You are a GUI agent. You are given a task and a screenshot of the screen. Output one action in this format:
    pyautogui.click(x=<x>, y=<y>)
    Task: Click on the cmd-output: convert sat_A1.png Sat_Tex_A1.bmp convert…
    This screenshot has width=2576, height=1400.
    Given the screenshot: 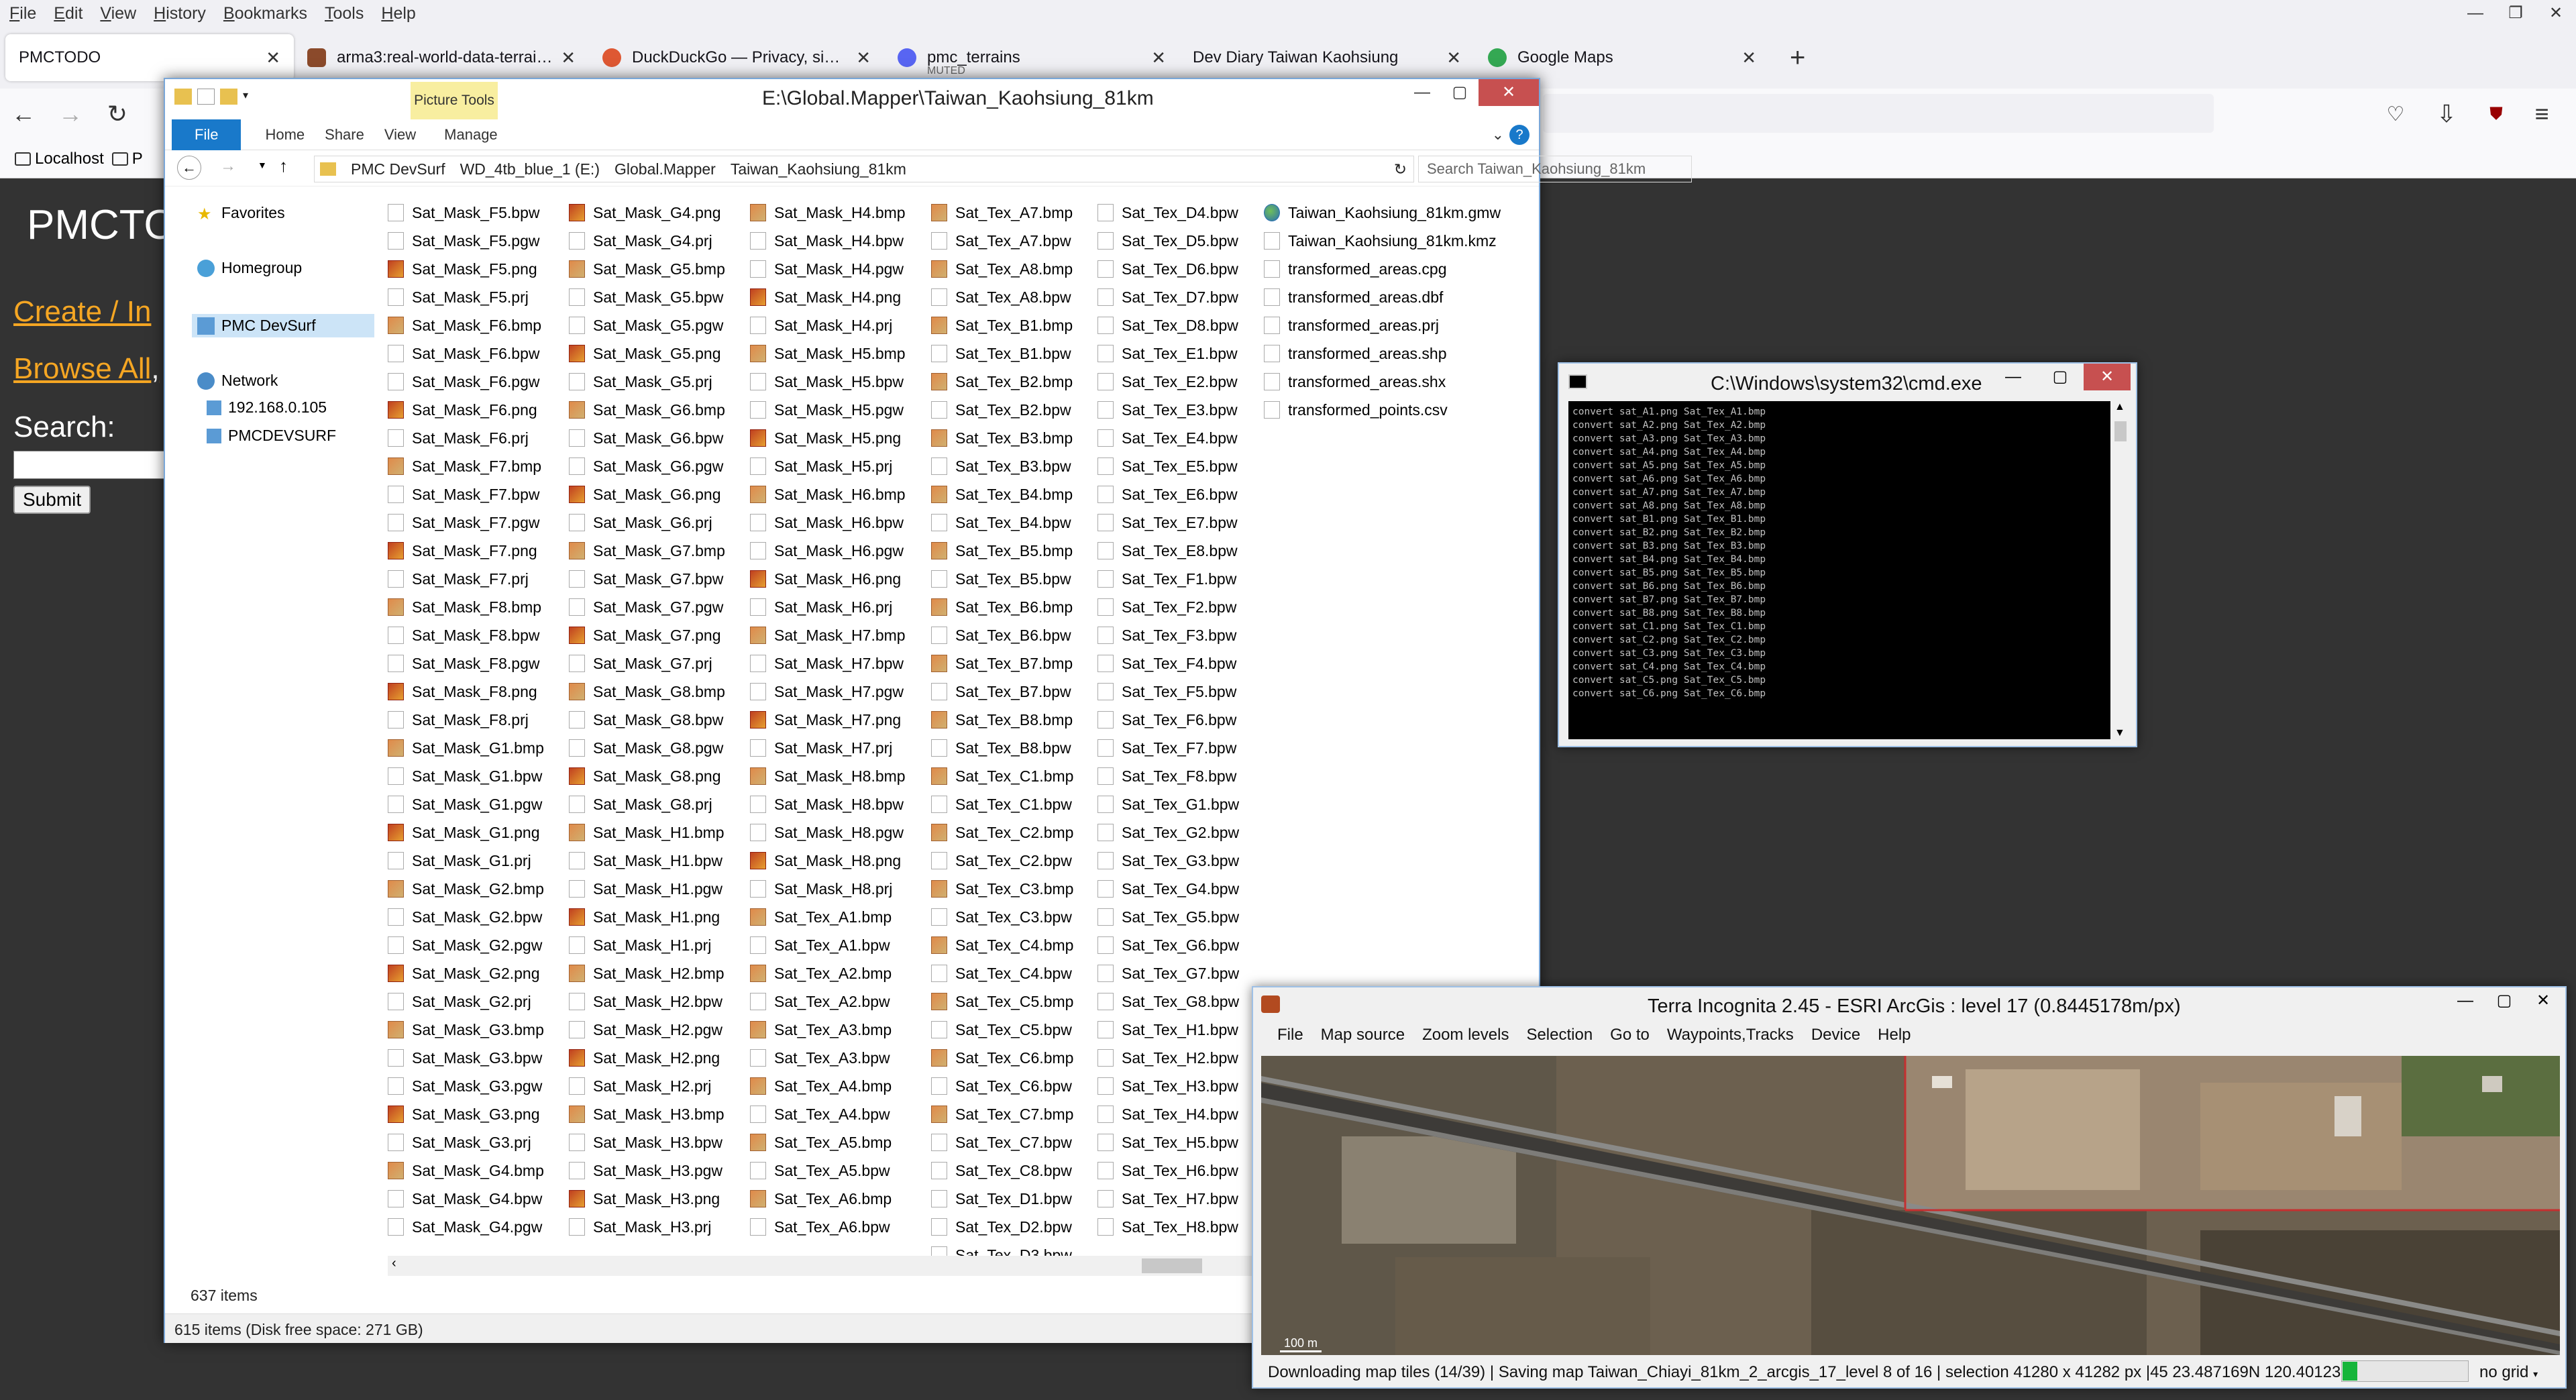 What is the action you would take?
    pyautogui.click(x=1839, y=570)
    